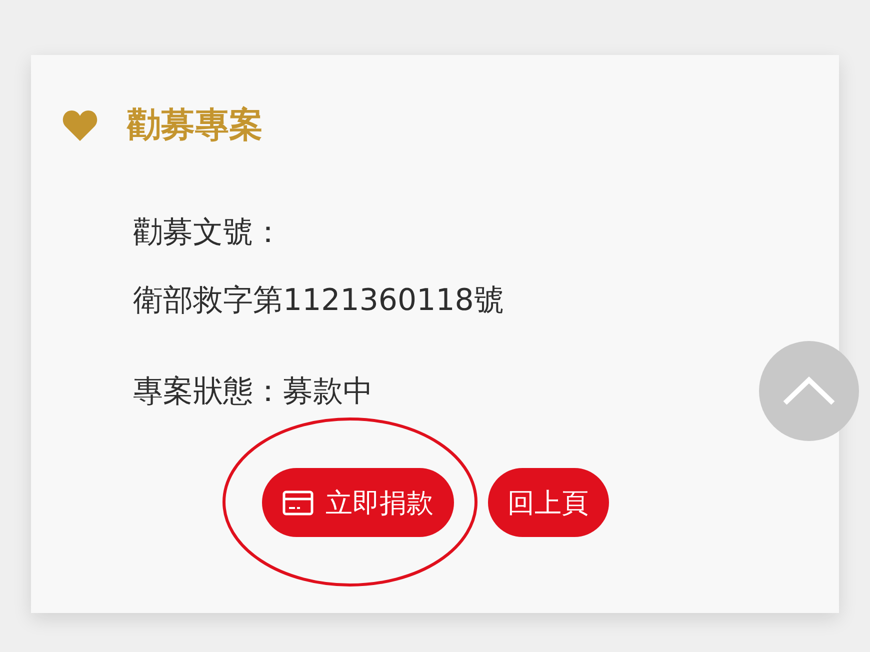 The width and height of the screenshot is (870, 652). I want to click on field-text: 勸募文號：, so click(208, 233).